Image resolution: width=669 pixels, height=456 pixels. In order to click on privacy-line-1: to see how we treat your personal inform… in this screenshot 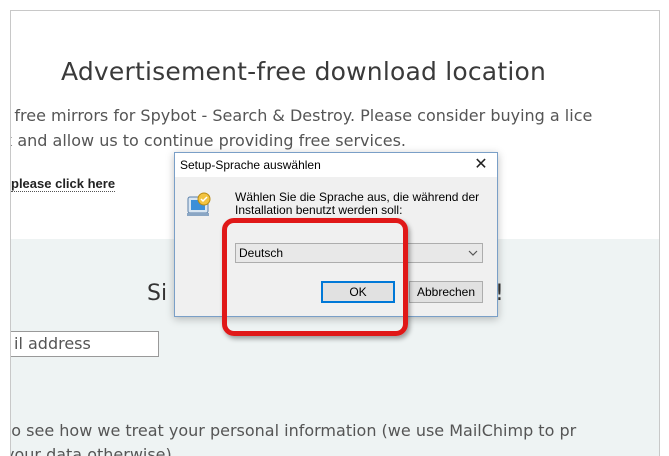, I will do `click(293, 430)`.